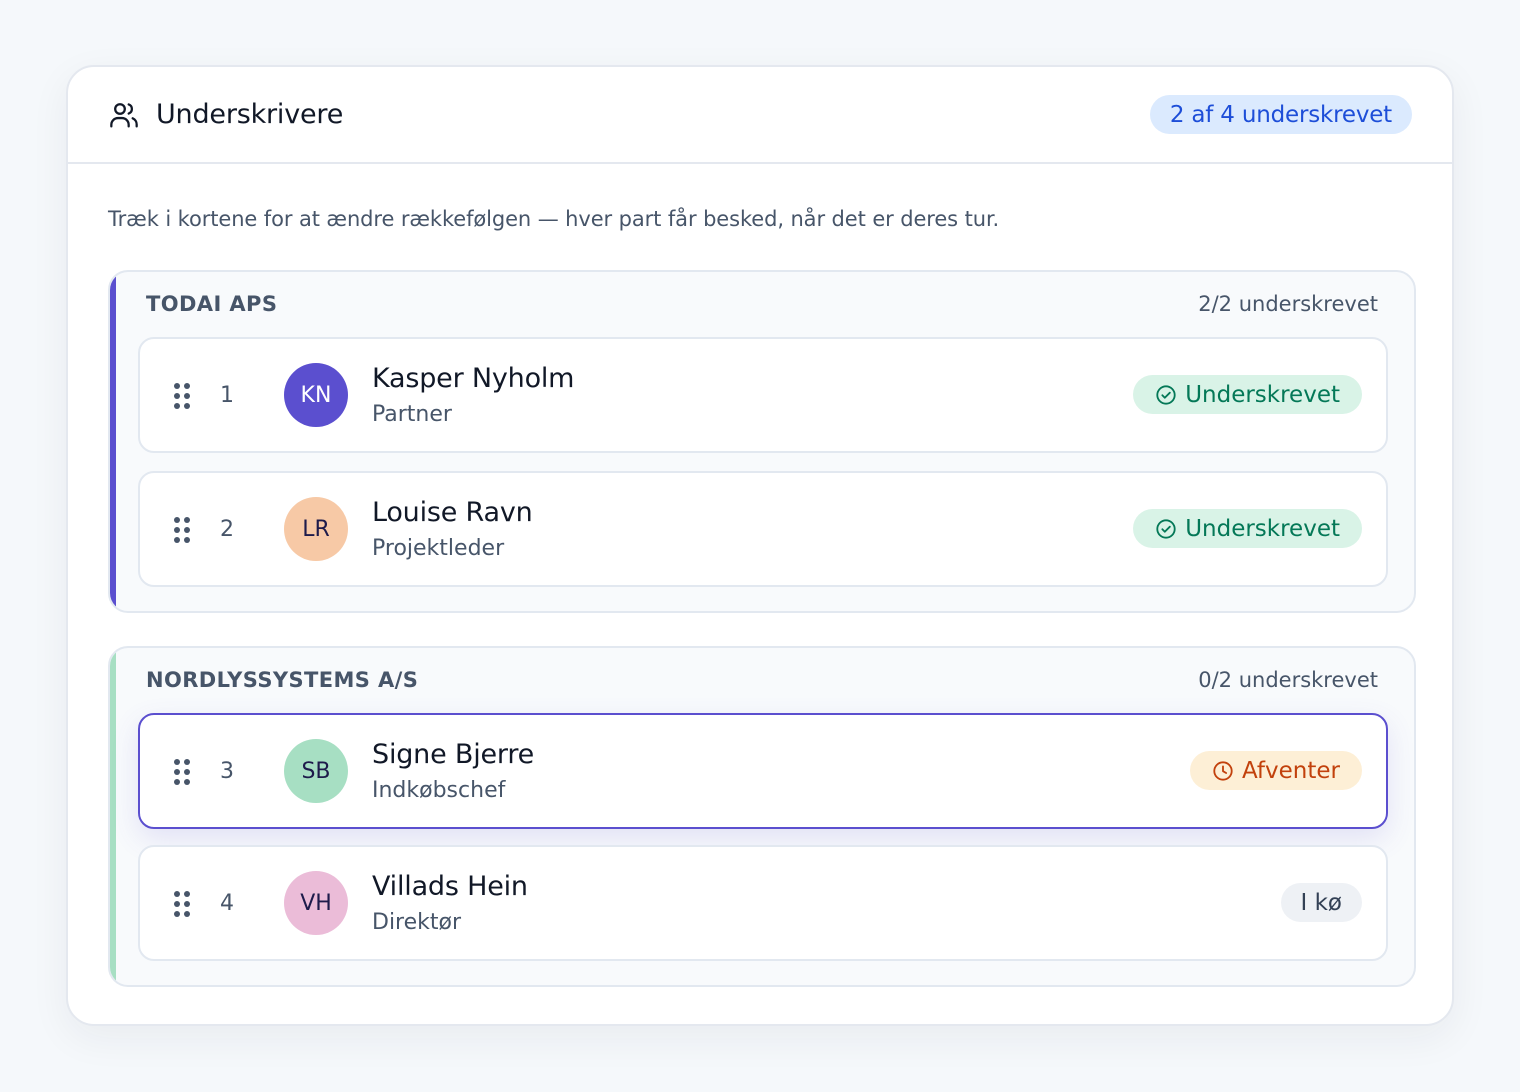 The width and height of the screenshot is (1520, 1092). What do you see at coordinates (417, 922) in the screenshot?
I see `signer-role: Direktør` at bounding box center [417, 922].